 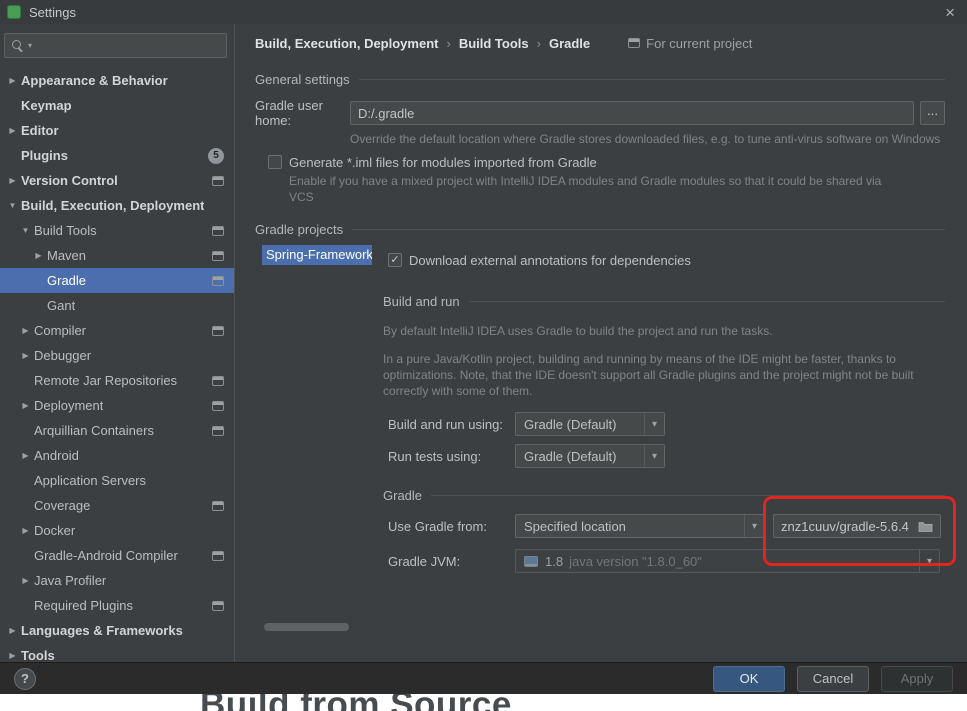 I want to click on scope-label: For current project, so click(x=699, y=43).